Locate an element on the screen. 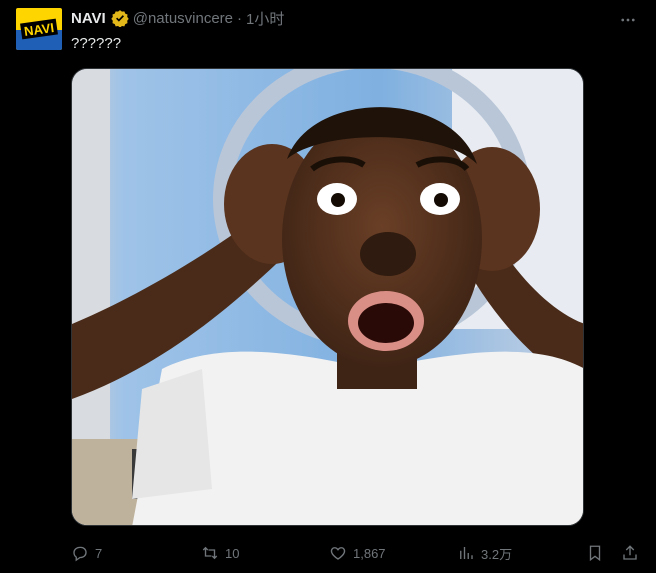 The height and width of the screenshot is (573, 656). share-button is located at coordinates (630, 553).